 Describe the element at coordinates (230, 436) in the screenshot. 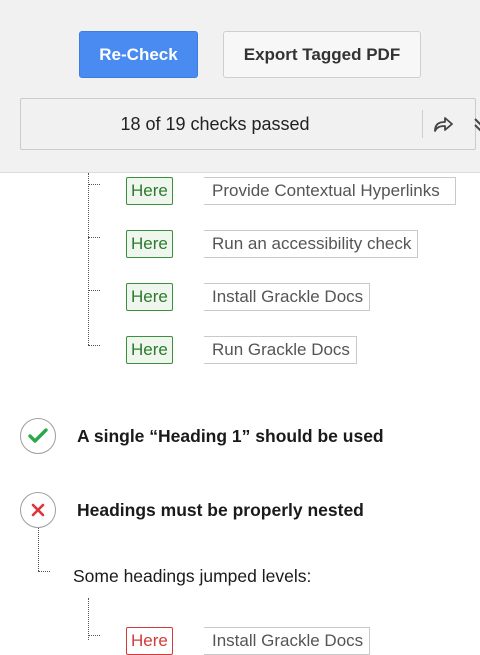

I see `check-title: A single “Heading 1” should be used` at that location.